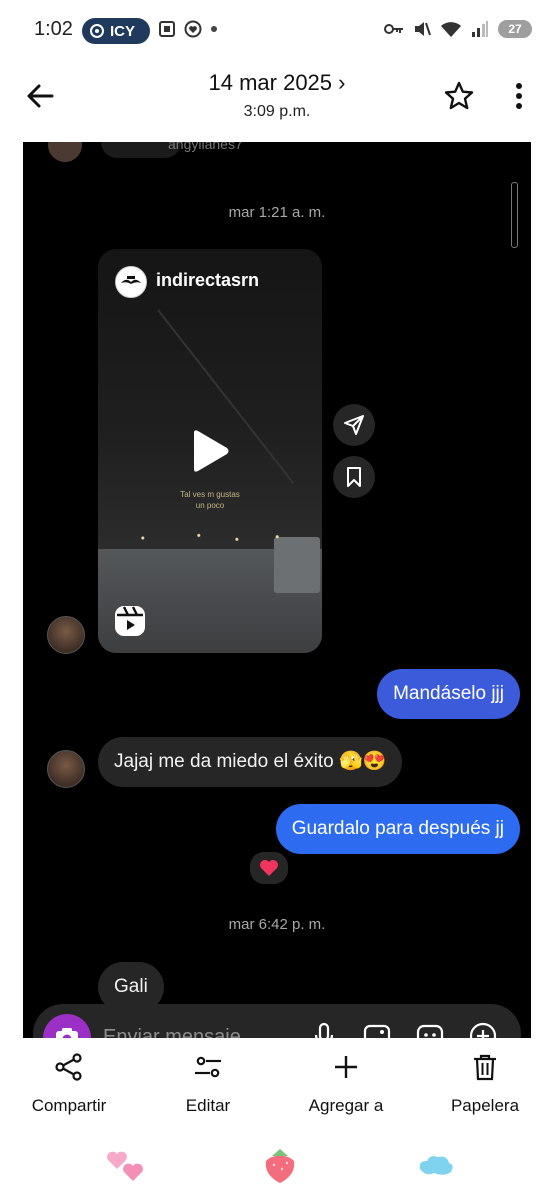 This screenshot has width=554, height=1200. Describe the element at coordinates (519, 96) in the screenshot. I see `more-vert-icon` at that location.